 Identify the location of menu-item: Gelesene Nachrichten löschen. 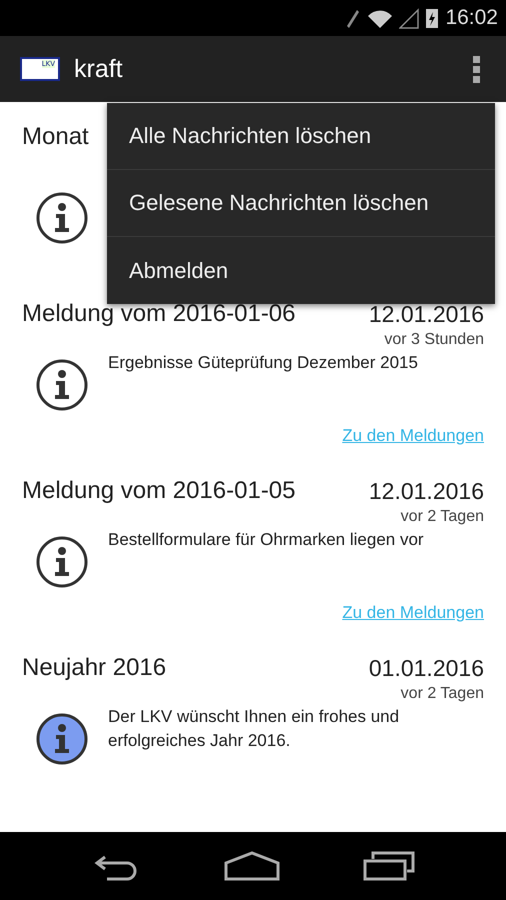
(301, 203).